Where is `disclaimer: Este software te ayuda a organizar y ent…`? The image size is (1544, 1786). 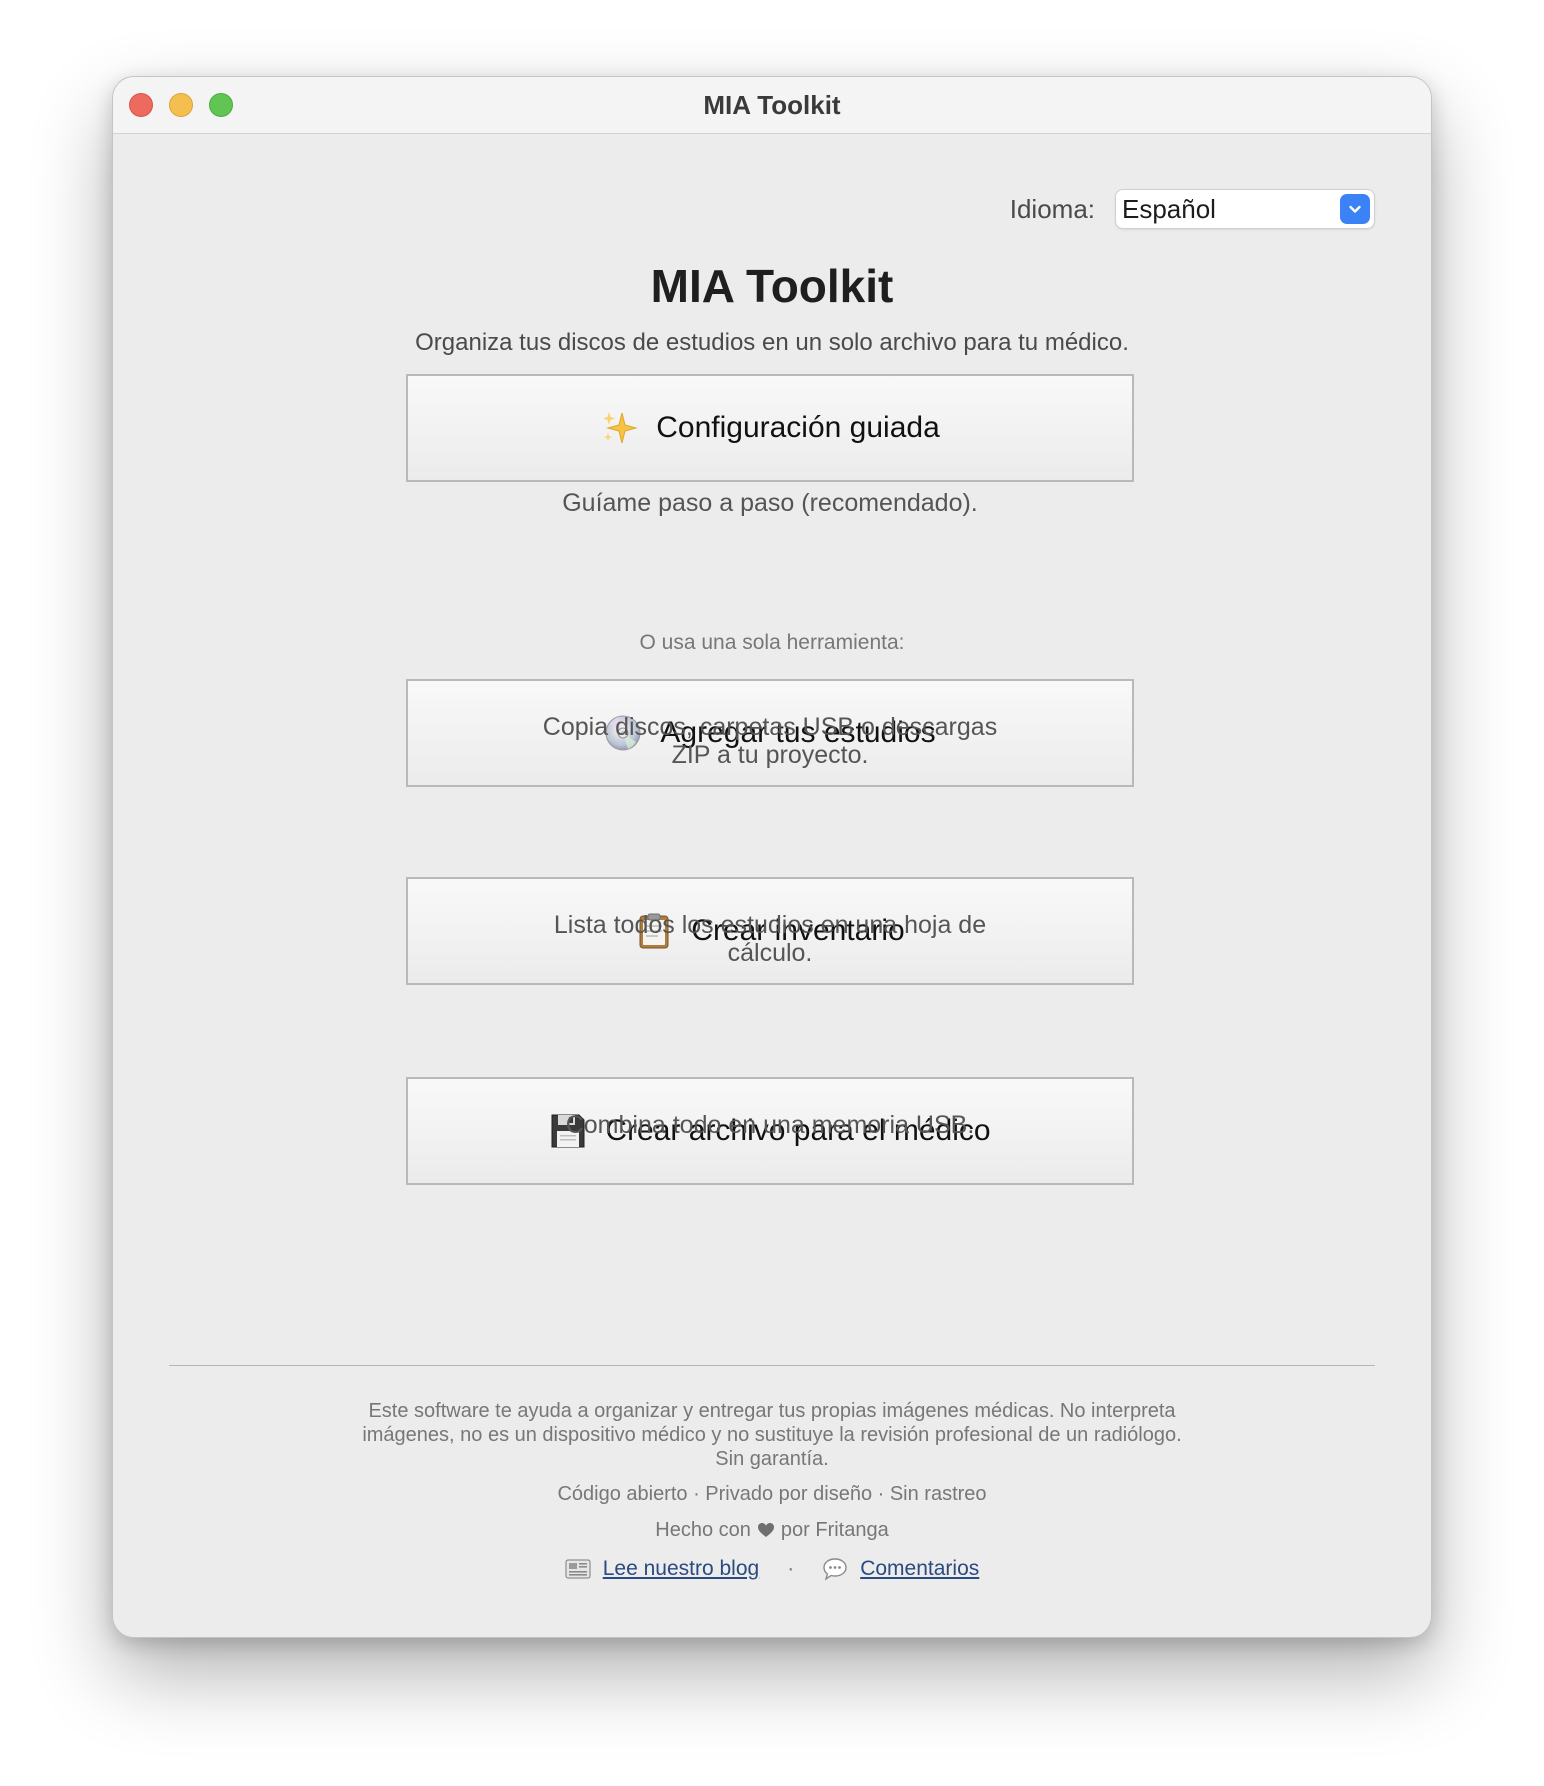 disclaimer: Este software te ayuda a organizar y ent… is located at coordinates (772, 1435).